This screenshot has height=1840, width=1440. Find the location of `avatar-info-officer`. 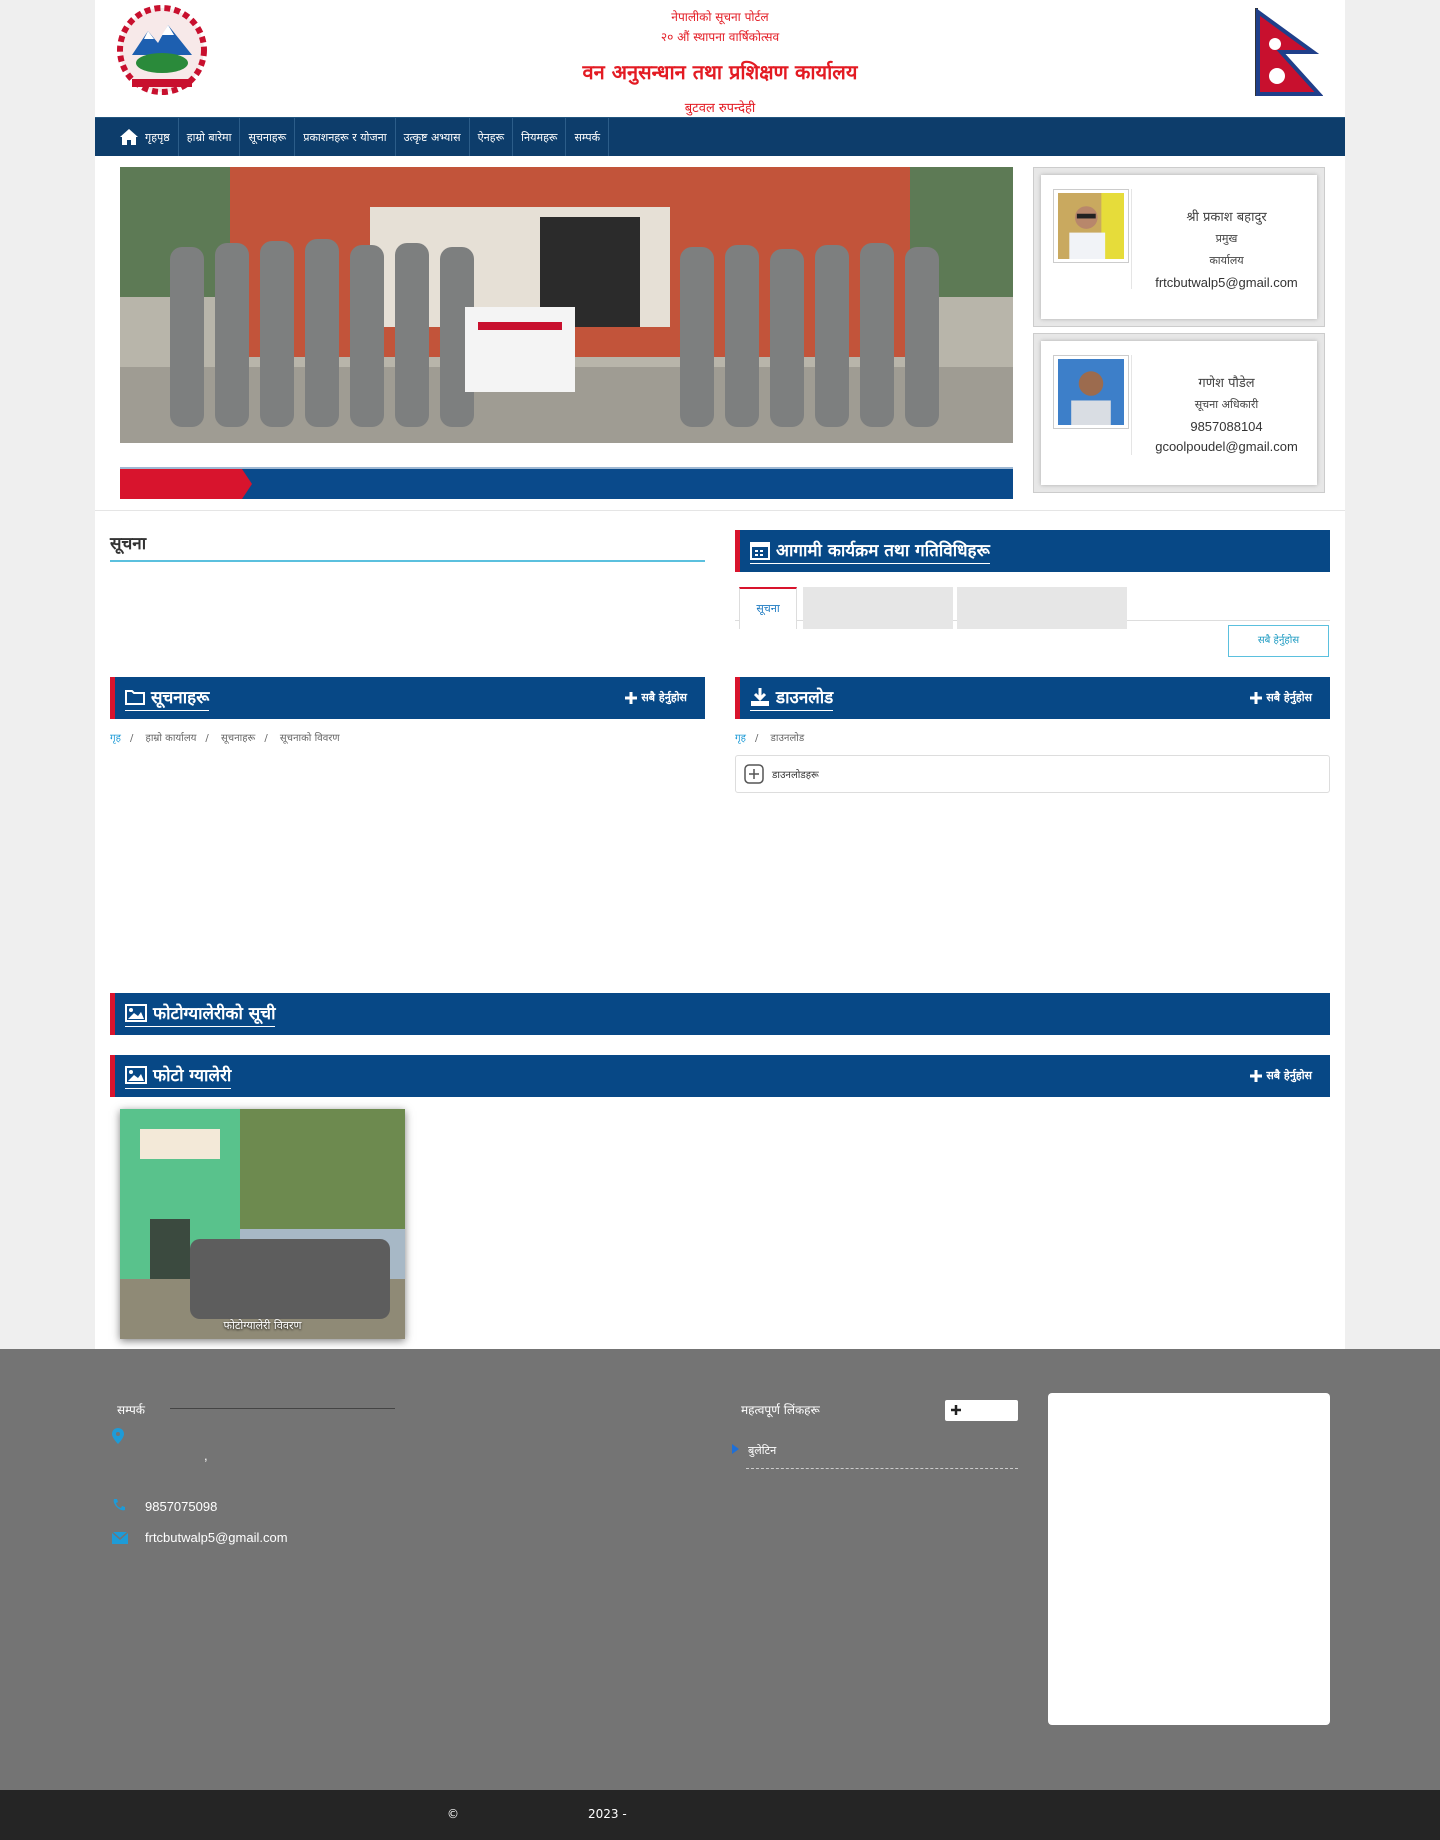

avatar-info-officer is located at coordinates (1091, 392).